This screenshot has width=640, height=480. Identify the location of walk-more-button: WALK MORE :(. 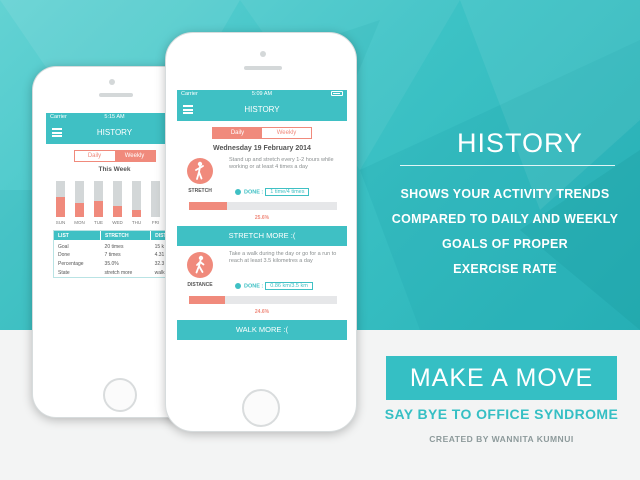
(262, 330).